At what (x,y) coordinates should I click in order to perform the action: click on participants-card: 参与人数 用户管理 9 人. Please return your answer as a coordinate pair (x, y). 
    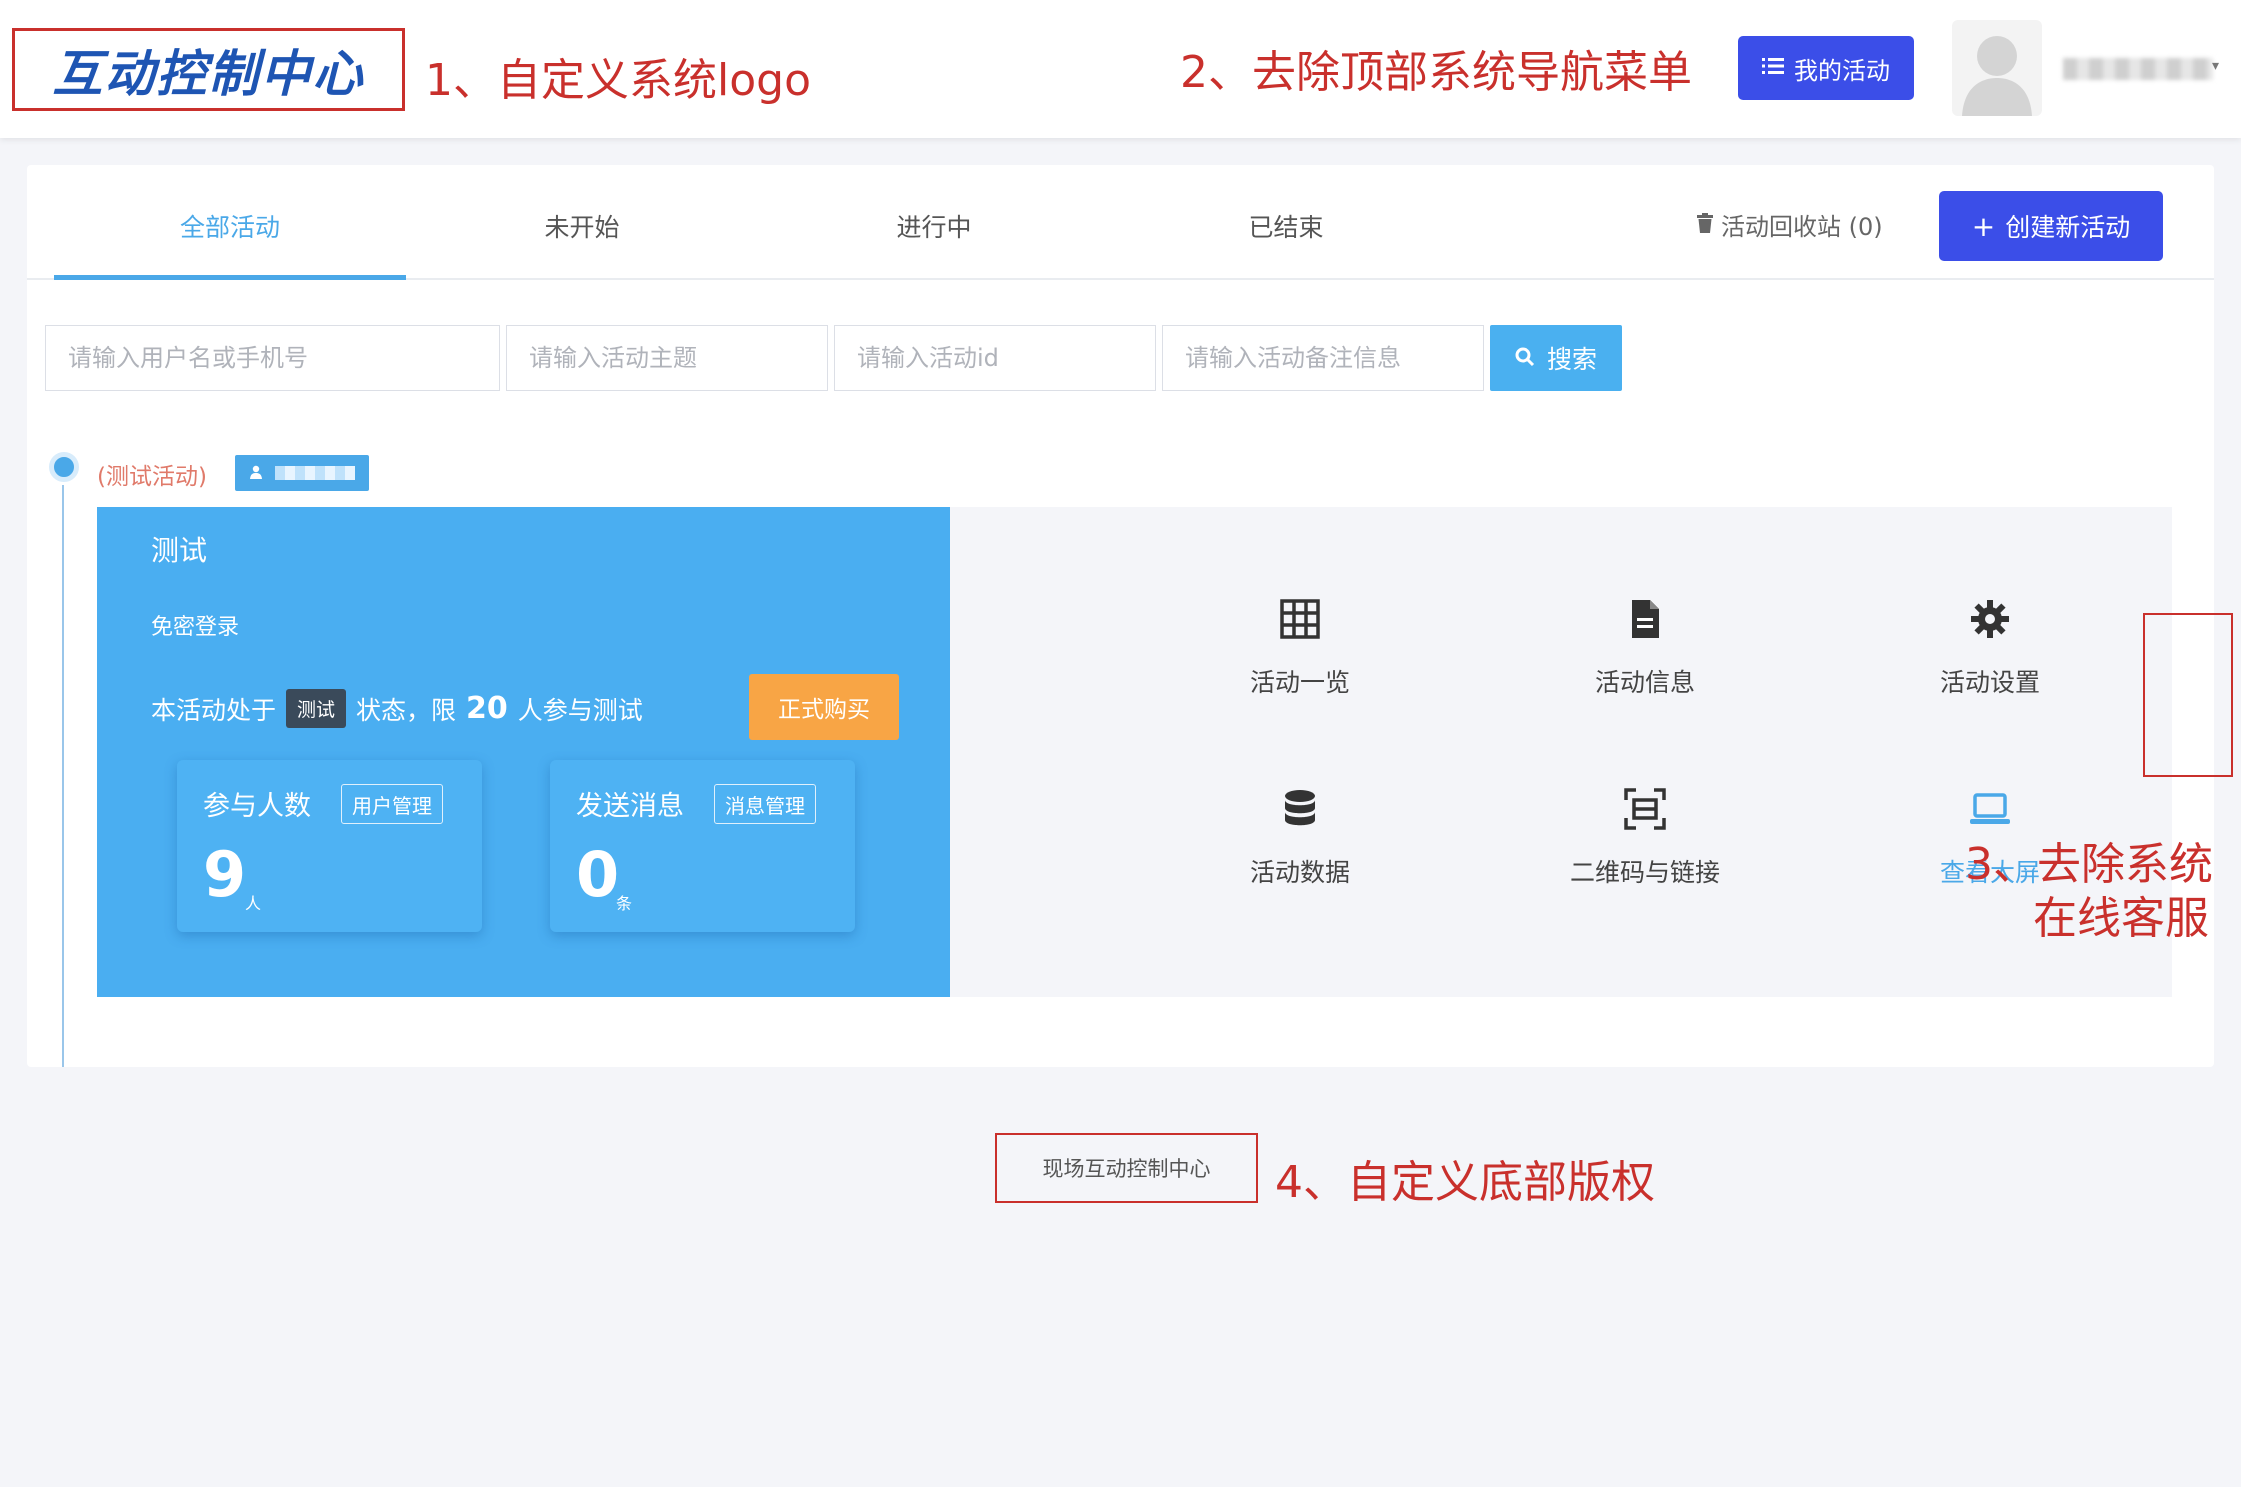
    Looking at the image, I should click on (329, 846).